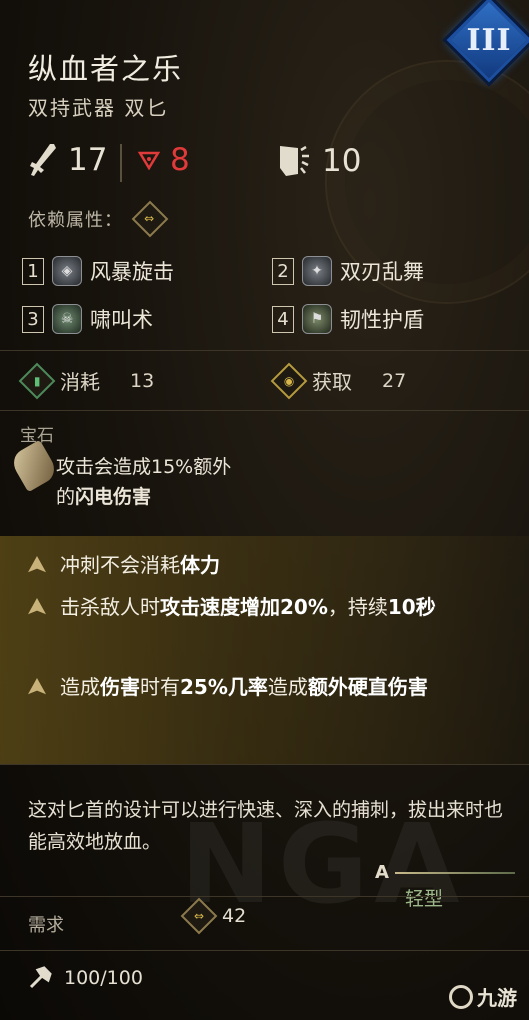 The height and width of the screenshot is (1020, 529). Describe the element at coordinates (113, 497) in the screenshot. I see `gem-line-2-bold: 闪电伤害` at that location.